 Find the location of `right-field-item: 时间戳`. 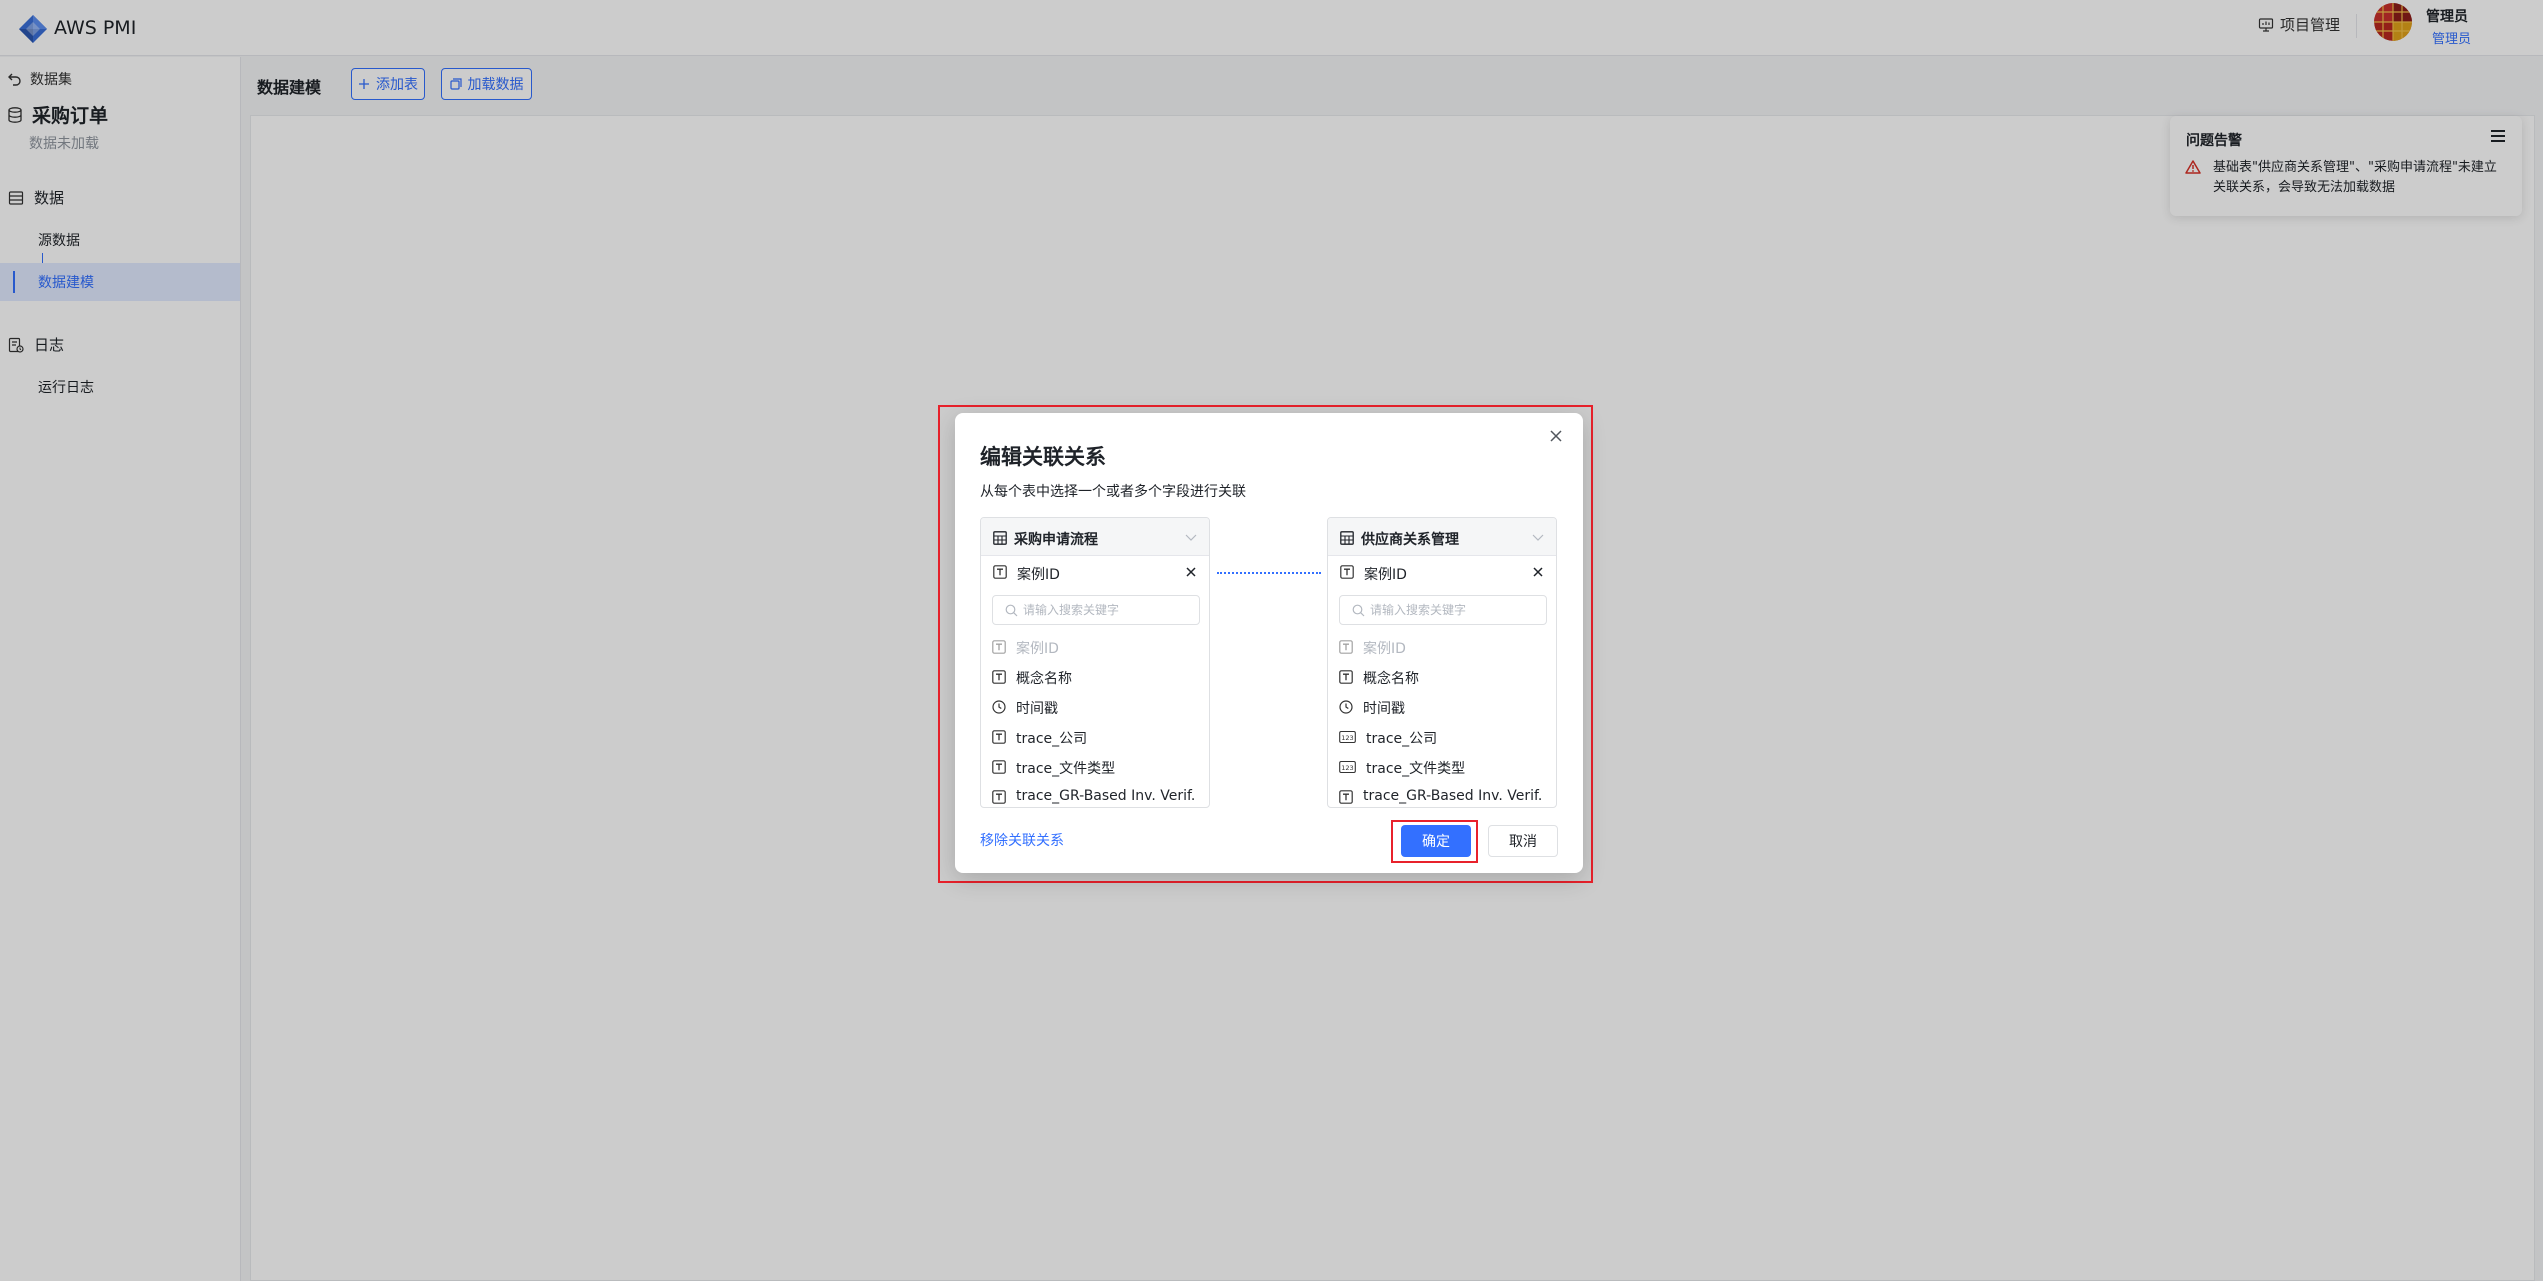

right-field-item: 时间戳 is located at coordinates (1442, 707).